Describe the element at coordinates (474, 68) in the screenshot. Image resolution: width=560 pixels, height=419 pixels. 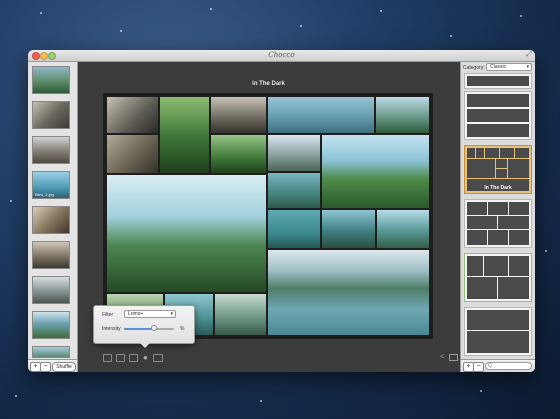
I see `category-label: Category:` at that location.